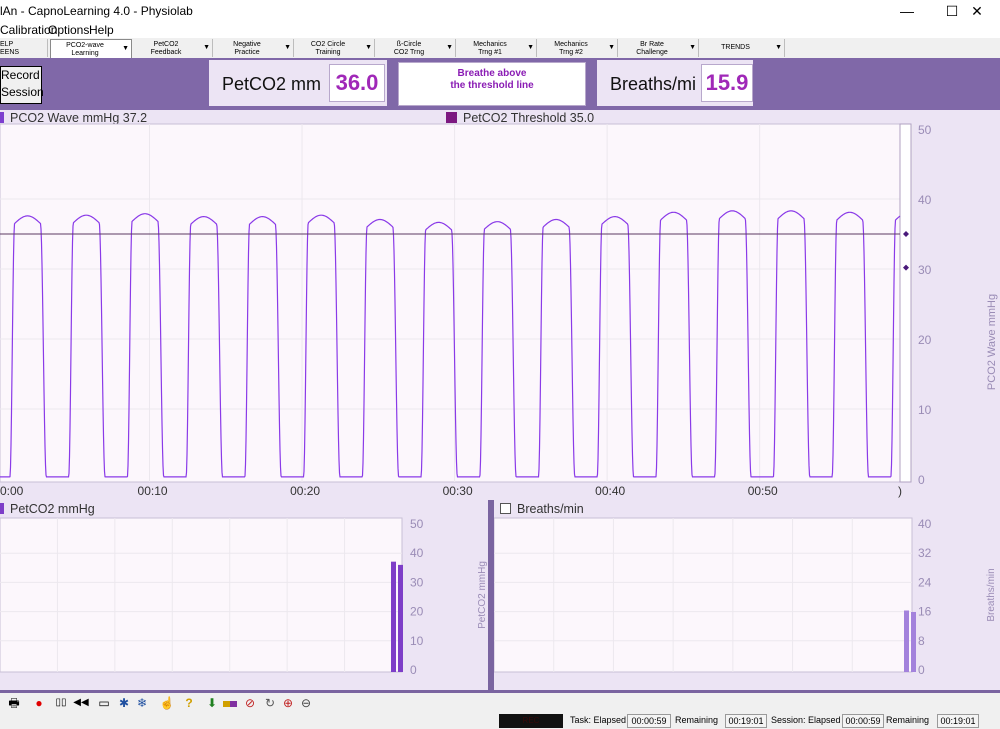  What do you see at coordinates (908, 720) in the screenshot?
I see `session-remaining-label: Remaining` at bounding box center [908, 720].